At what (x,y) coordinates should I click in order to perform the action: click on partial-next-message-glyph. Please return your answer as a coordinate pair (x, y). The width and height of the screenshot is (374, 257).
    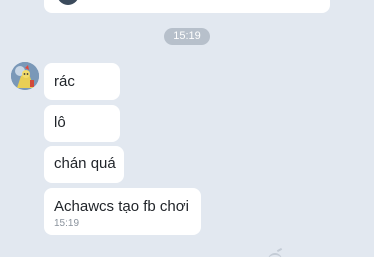
    Looking at the image, I should click on (275, 255).